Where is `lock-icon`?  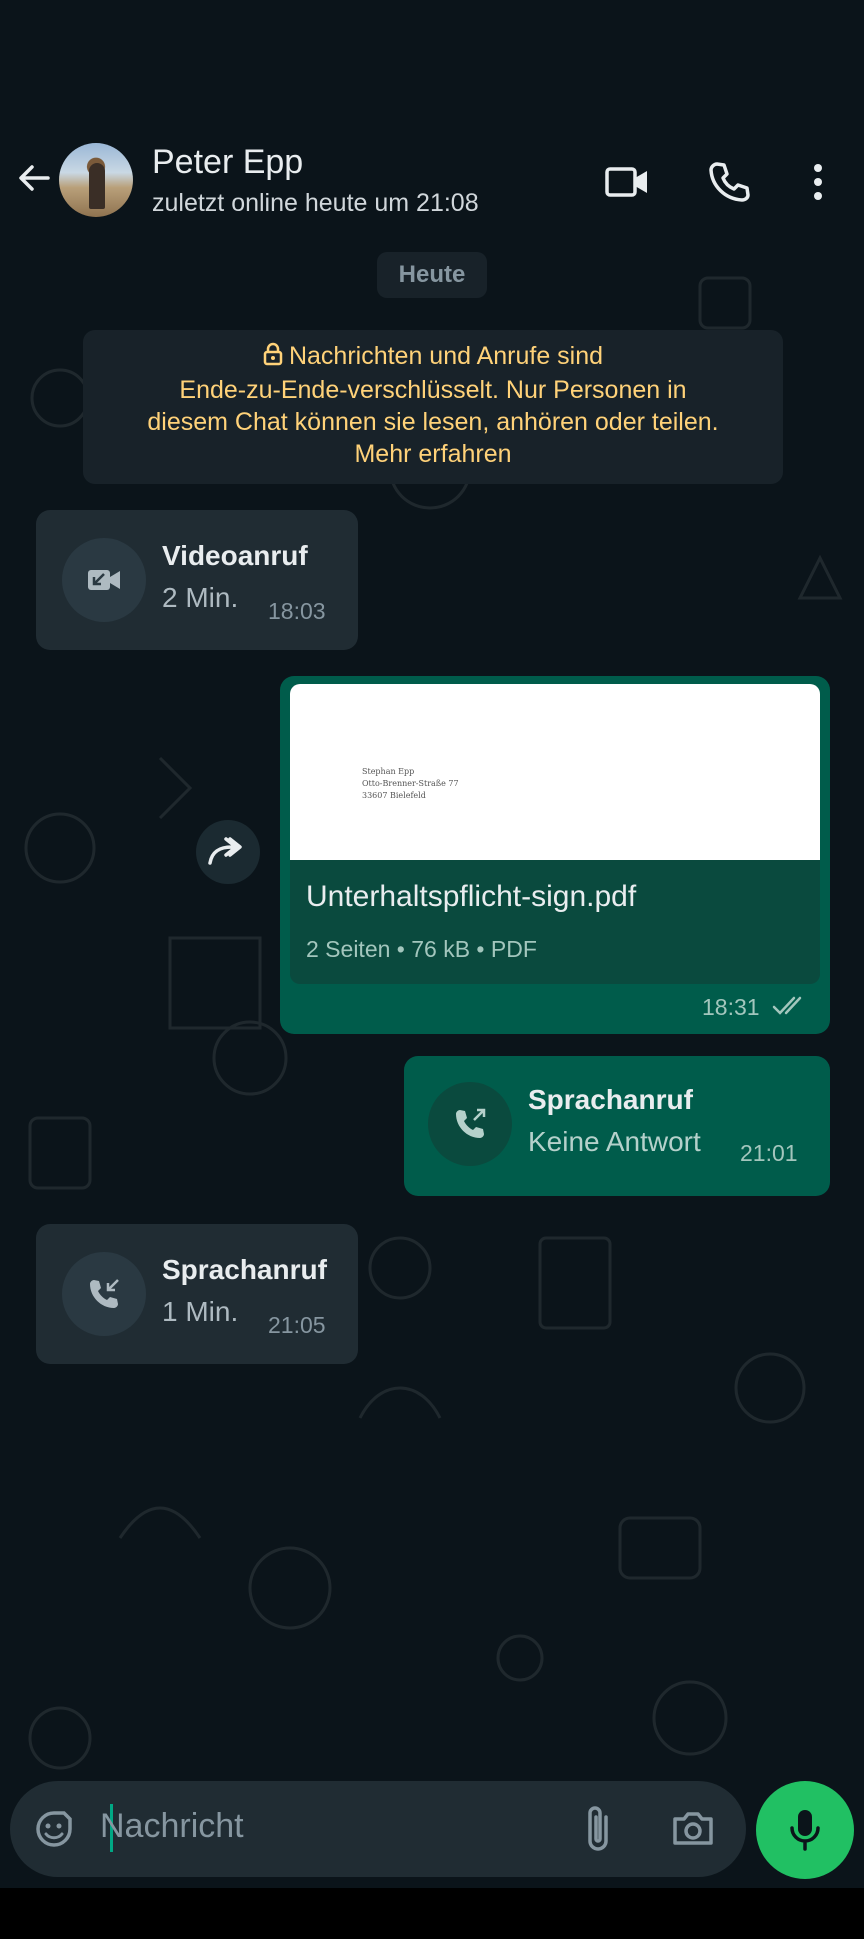 lock-icon is located at coordinates (273, 358).